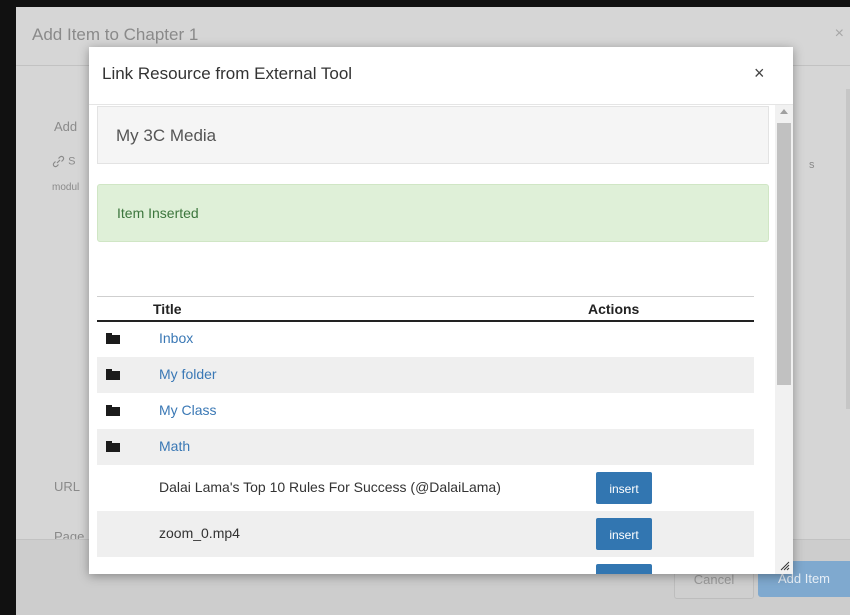 The image size is (850, 615). Describe the element at coordinates (812, 165) in the screenshot. I see `right-text-fragment: s` at that location.